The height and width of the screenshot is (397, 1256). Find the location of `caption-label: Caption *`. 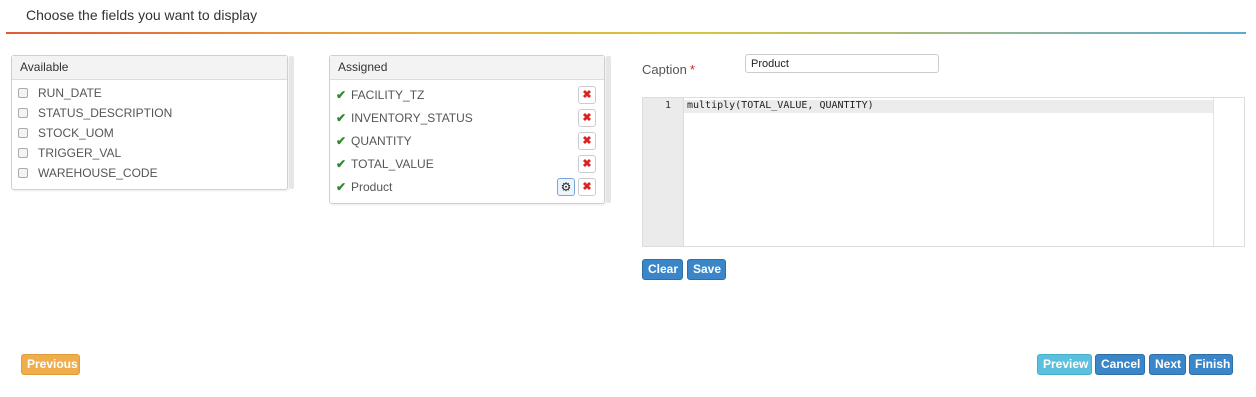

caption-label: Caption * is located at coordinates (668, 69).